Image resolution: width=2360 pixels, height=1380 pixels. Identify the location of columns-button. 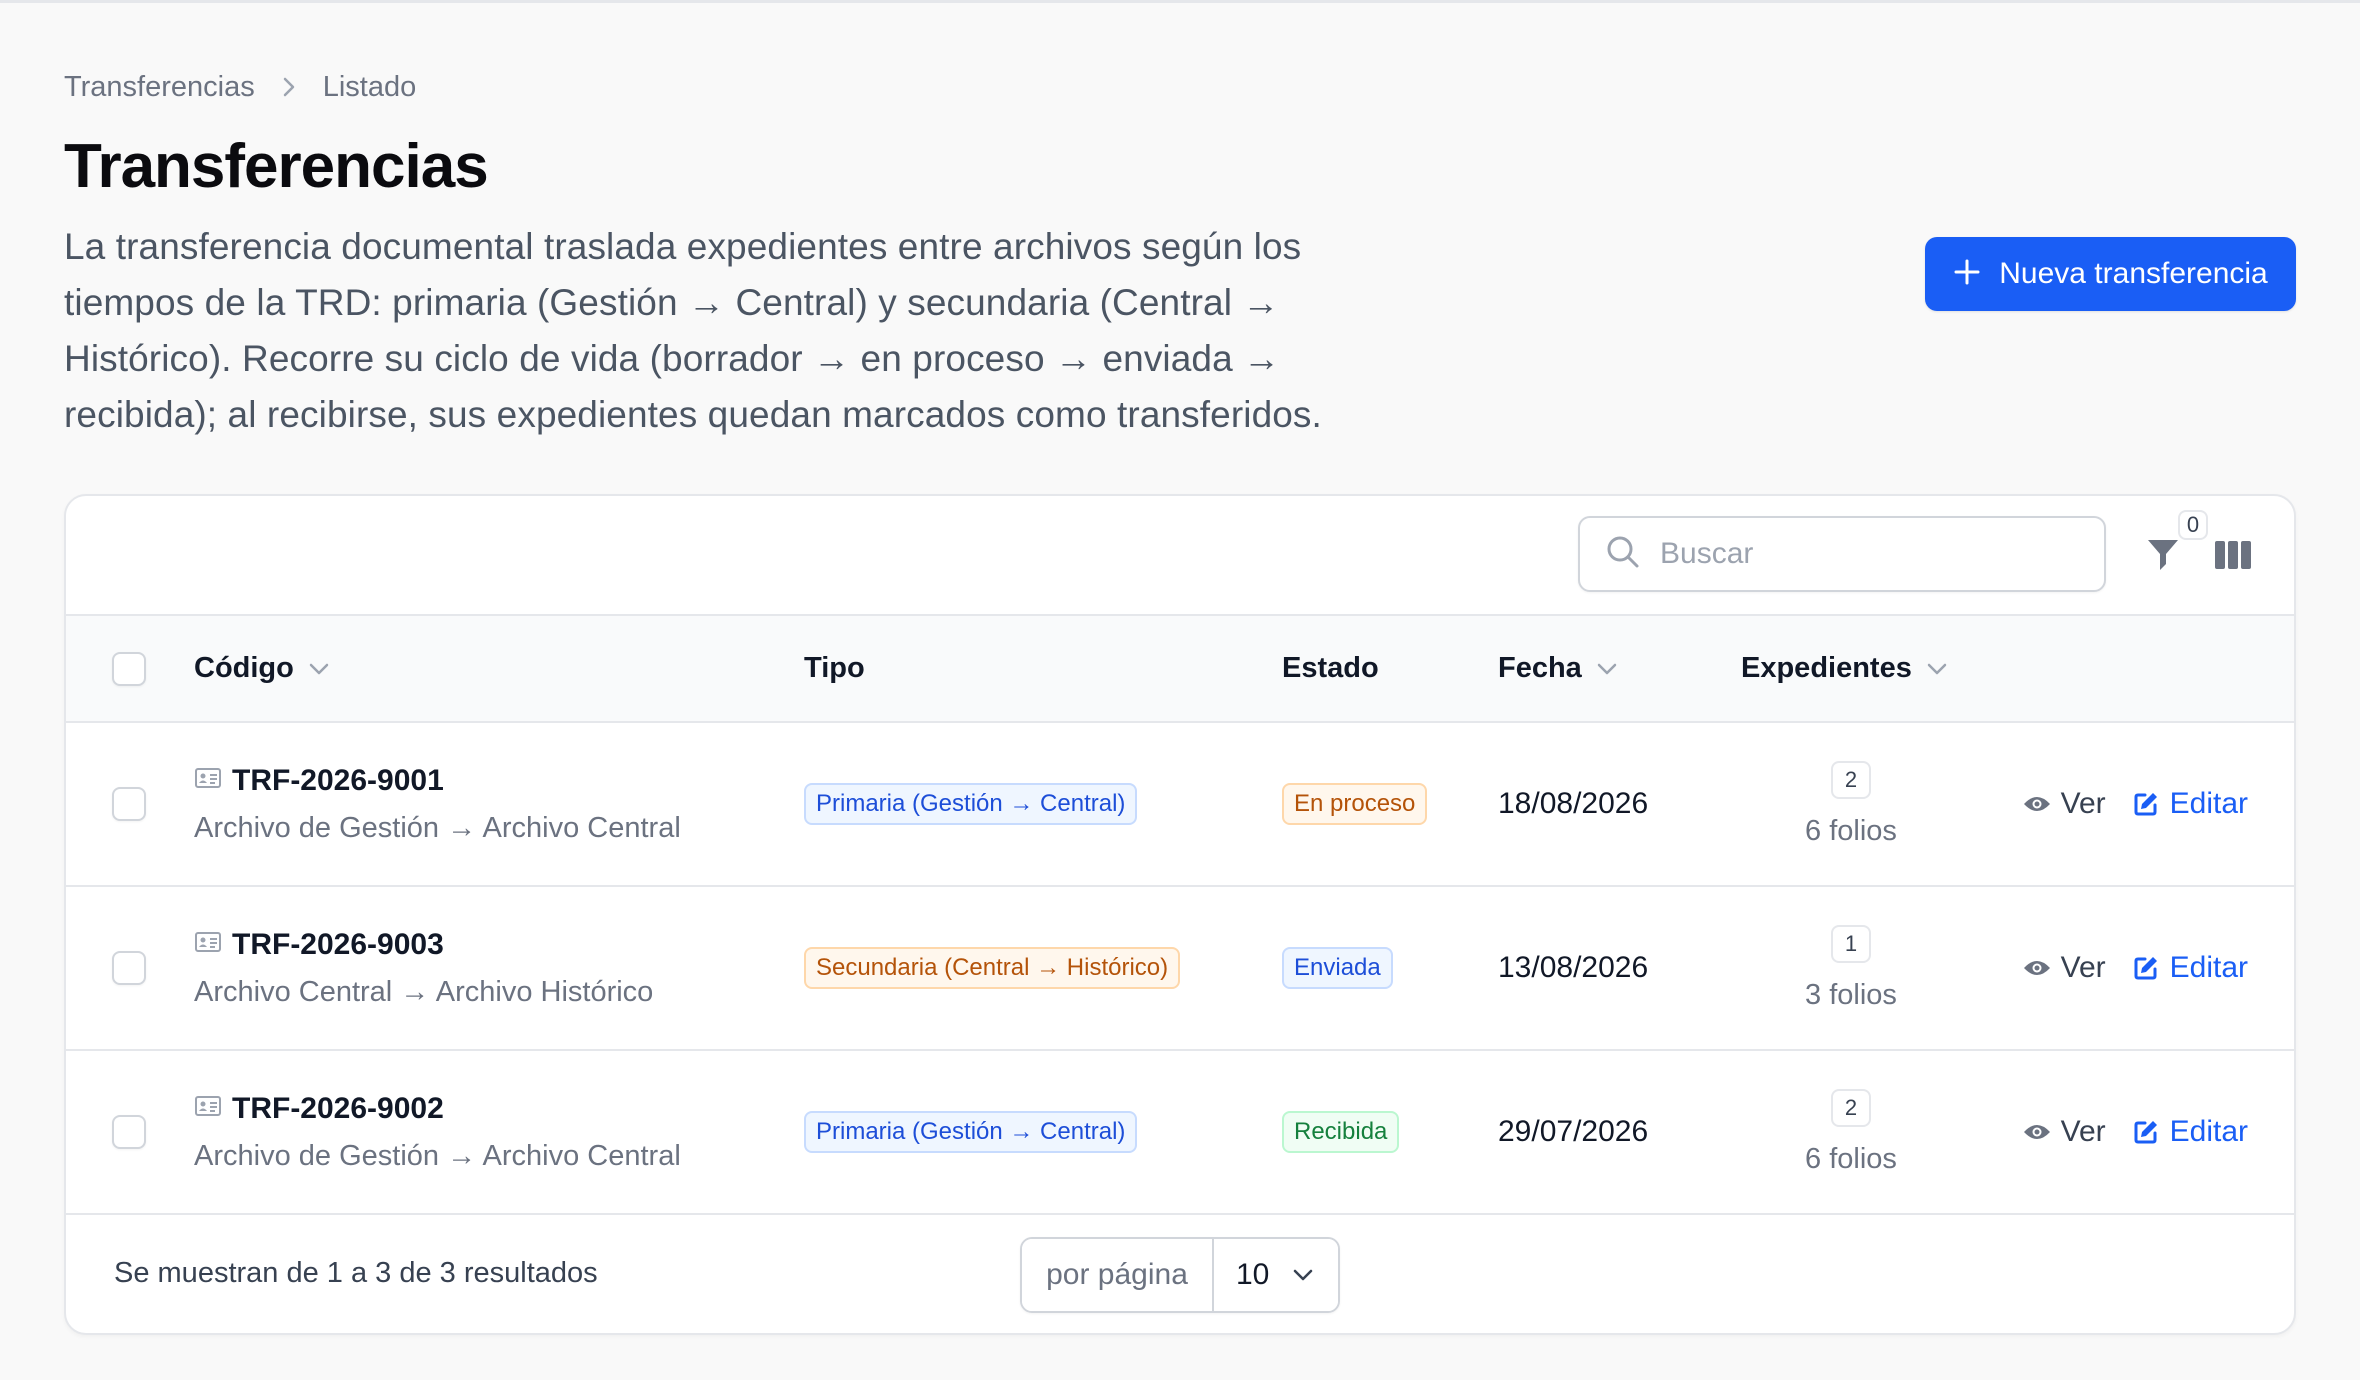
(2233, 556).